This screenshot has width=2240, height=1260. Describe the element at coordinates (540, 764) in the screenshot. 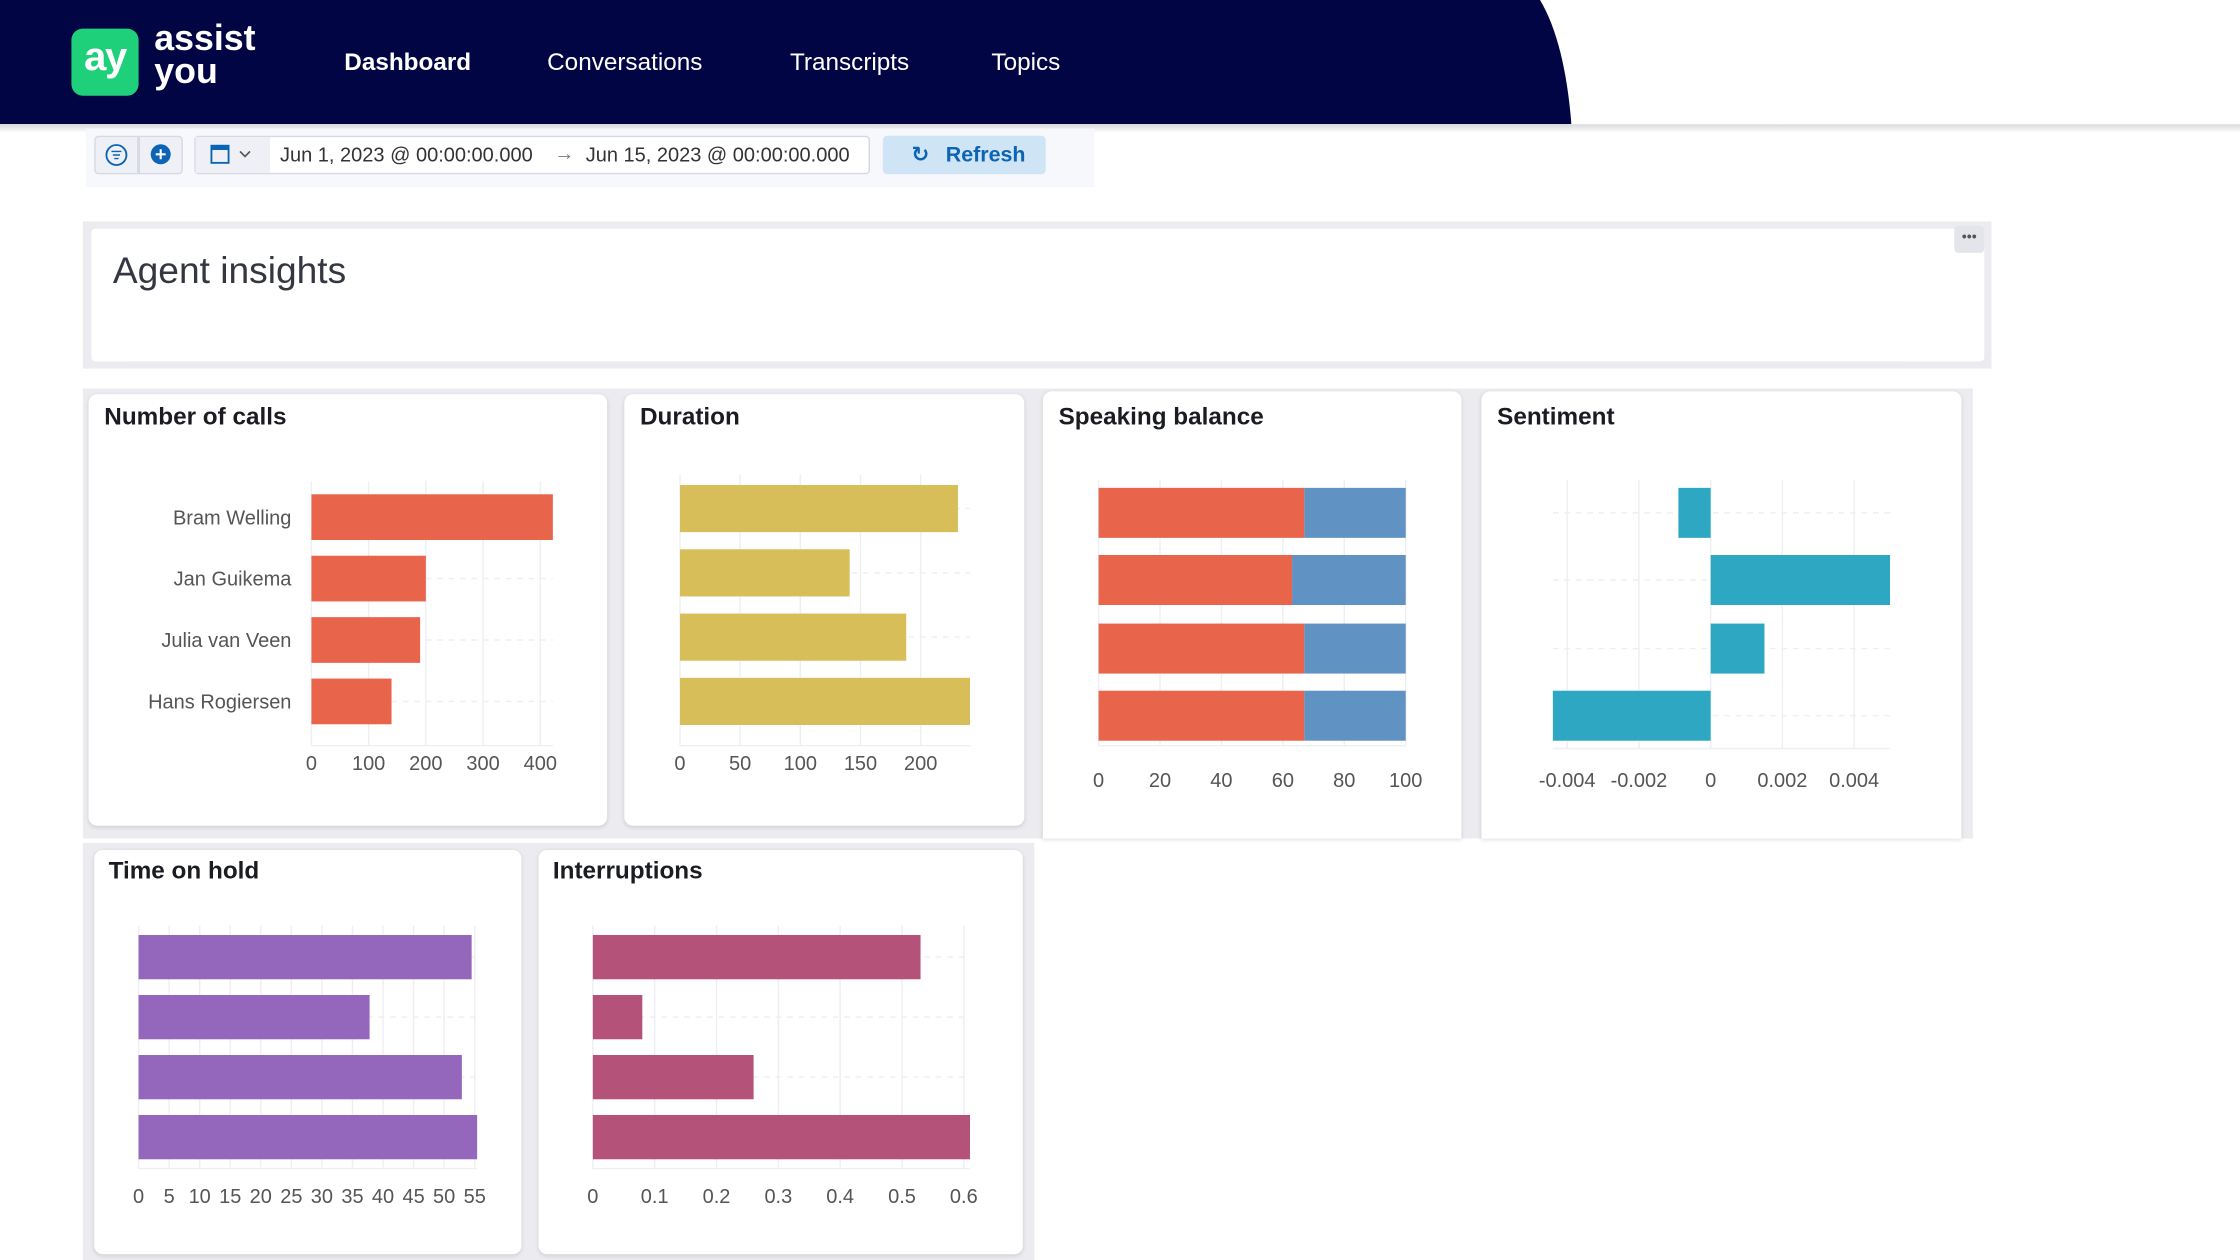

I see `x-tick-label: 400` at that location.